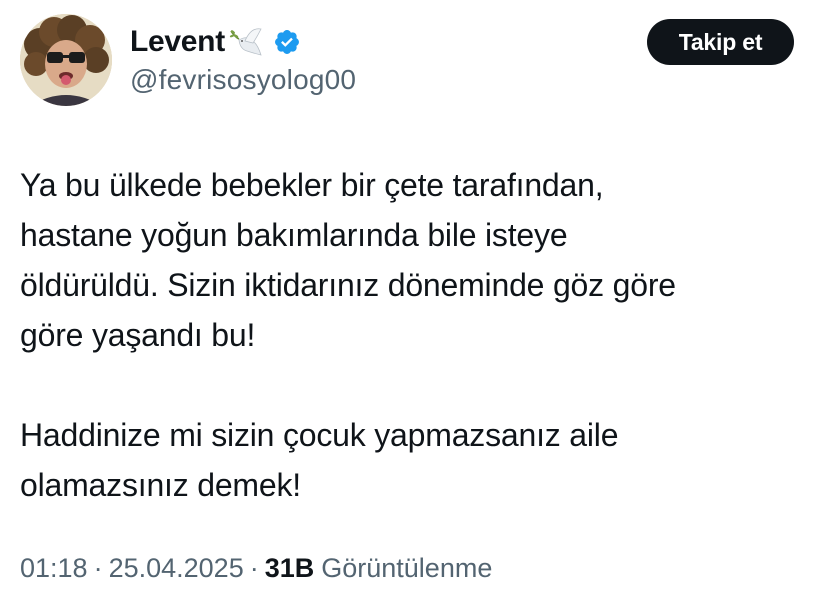  Describe the element at coordinates (176, 568) in the screenshot. I see `tweet-date: 25.04.2025` at that location.